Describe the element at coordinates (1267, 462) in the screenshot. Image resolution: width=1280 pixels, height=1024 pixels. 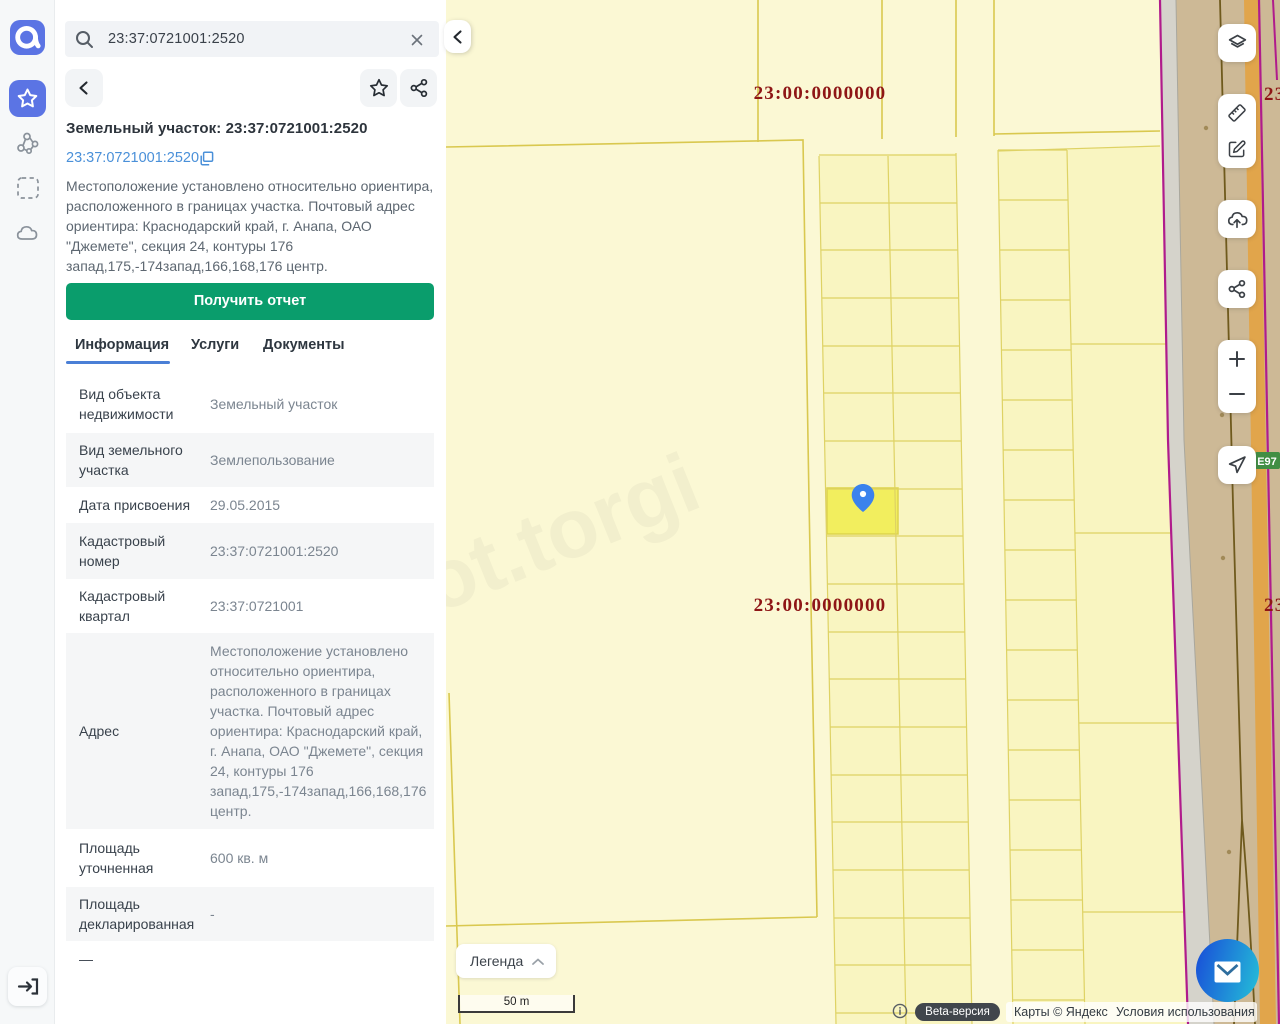
I see `svg-text: Е97` at that location.